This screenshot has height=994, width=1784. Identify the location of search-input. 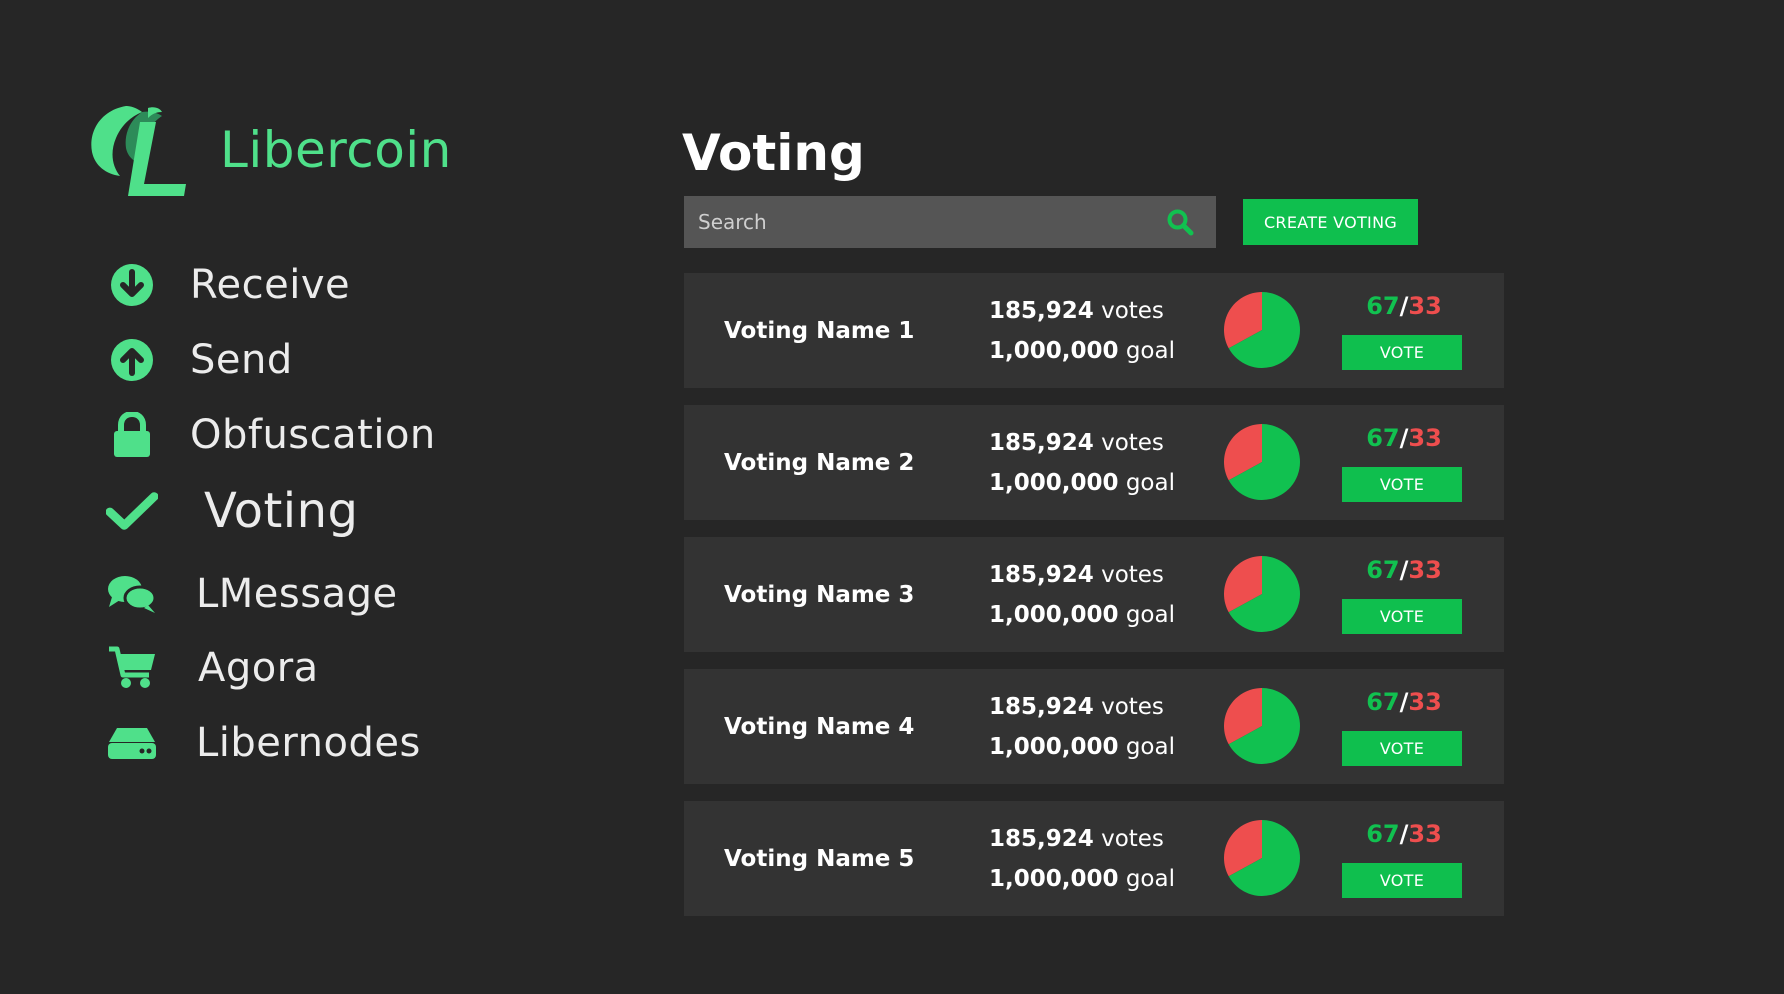
(925, 222).